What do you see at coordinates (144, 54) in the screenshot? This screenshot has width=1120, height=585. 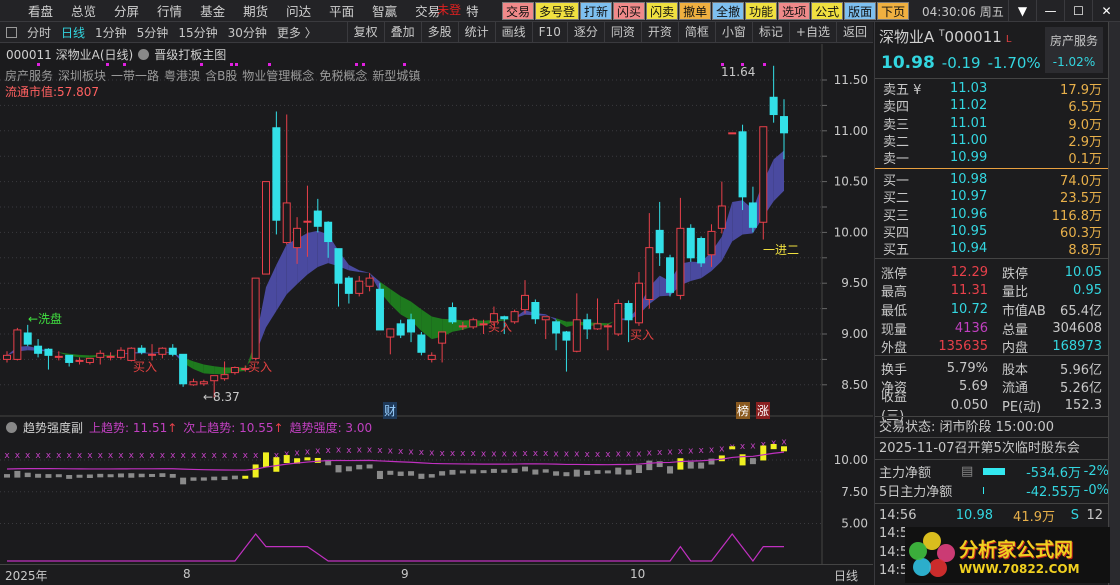 I see `template-dropdown-icon` at bounding box center [144, 54].